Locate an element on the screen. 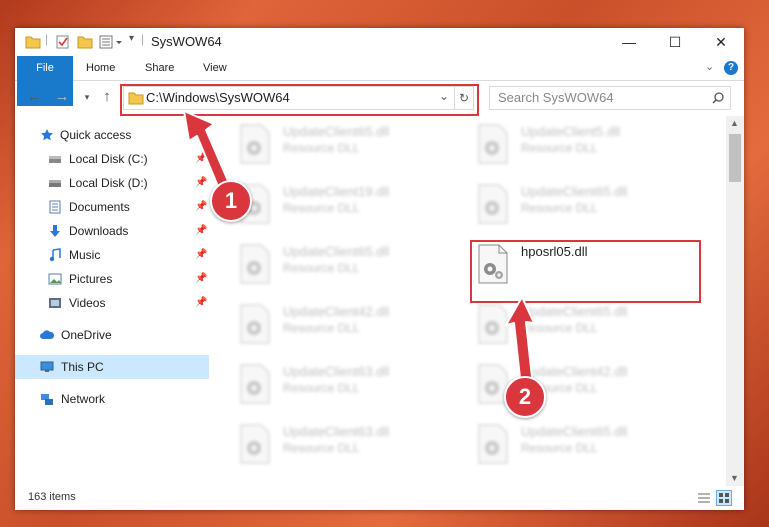 The image size is (769, 527). file-item: UpdateClient5.dll Resource DLL is located at coordinates (564, 145).